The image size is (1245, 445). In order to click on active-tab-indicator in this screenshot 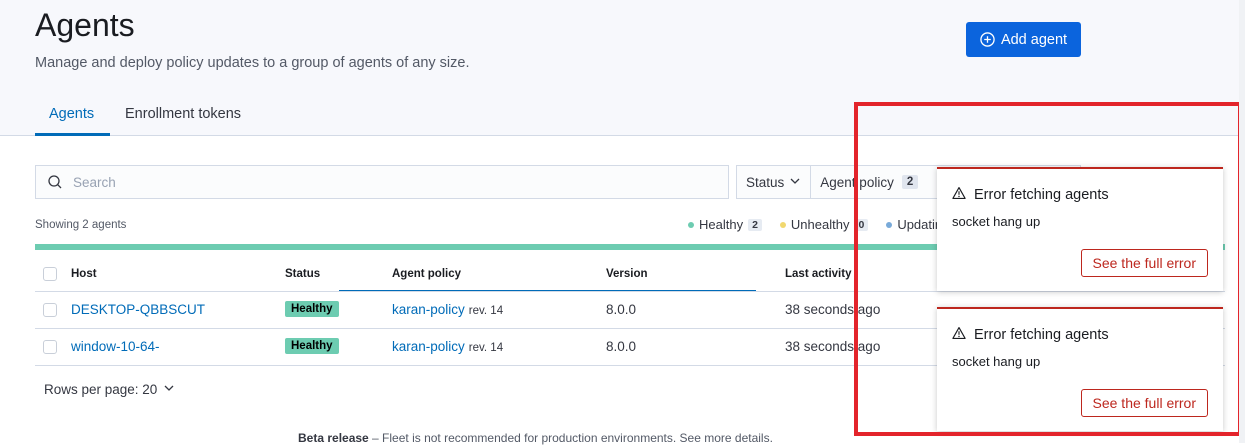, I will do `click(72, 134)`.